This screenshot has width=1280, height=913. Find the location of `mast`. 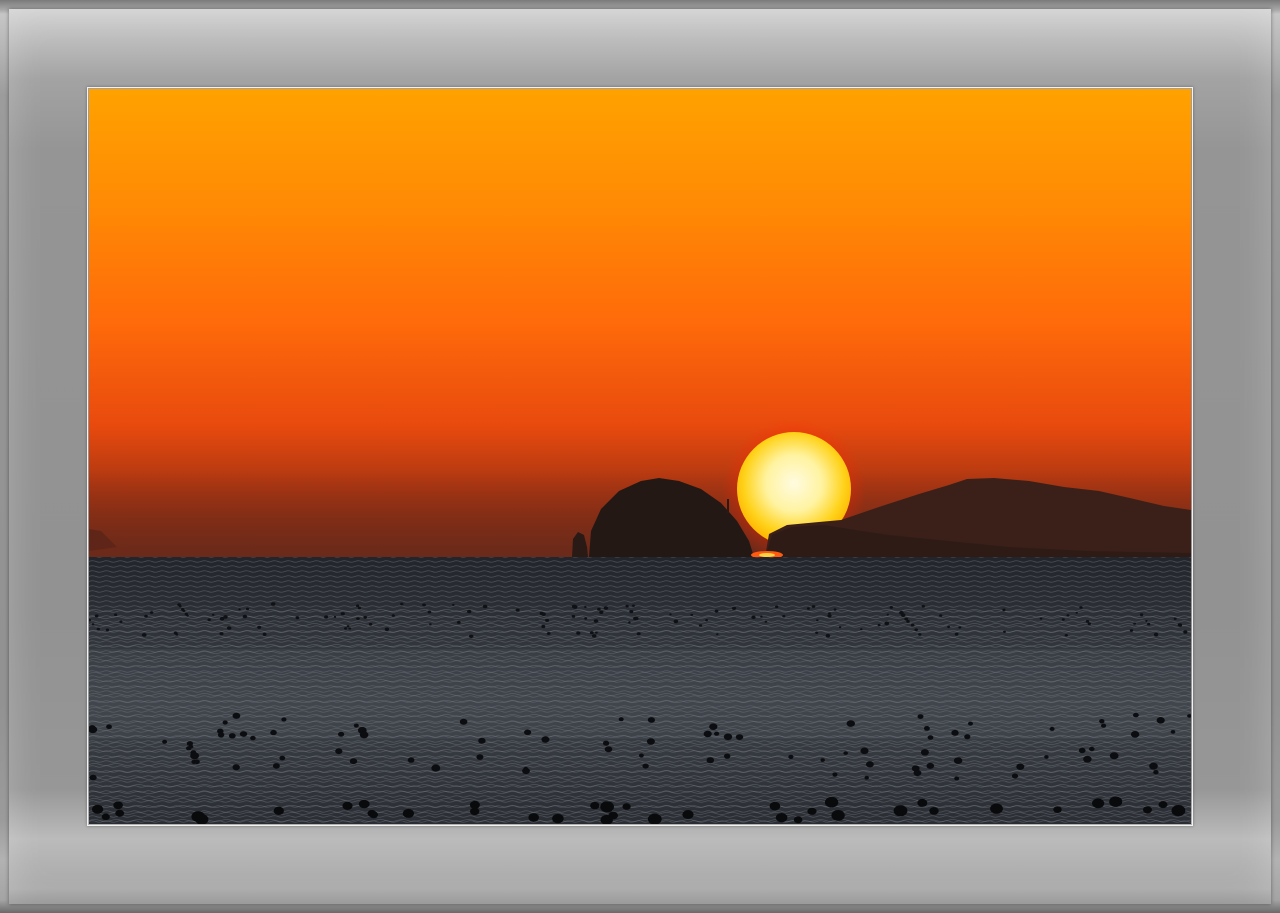

mast is located at coordinates (728, 506).